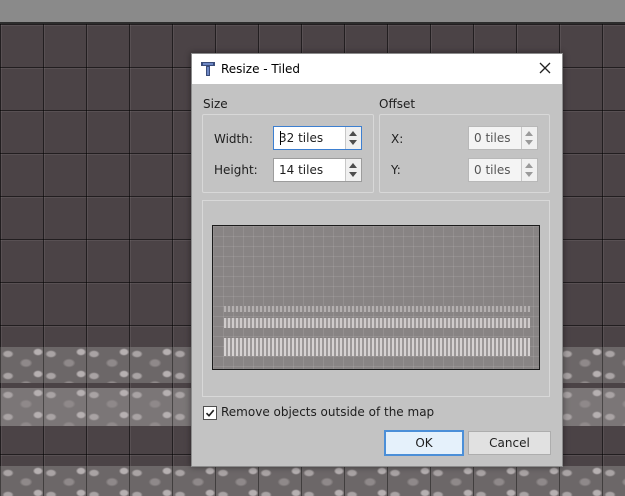 The height and width of the screenshot is (496, 625). I want to click on width-spin-buttons, so click(353, 138).